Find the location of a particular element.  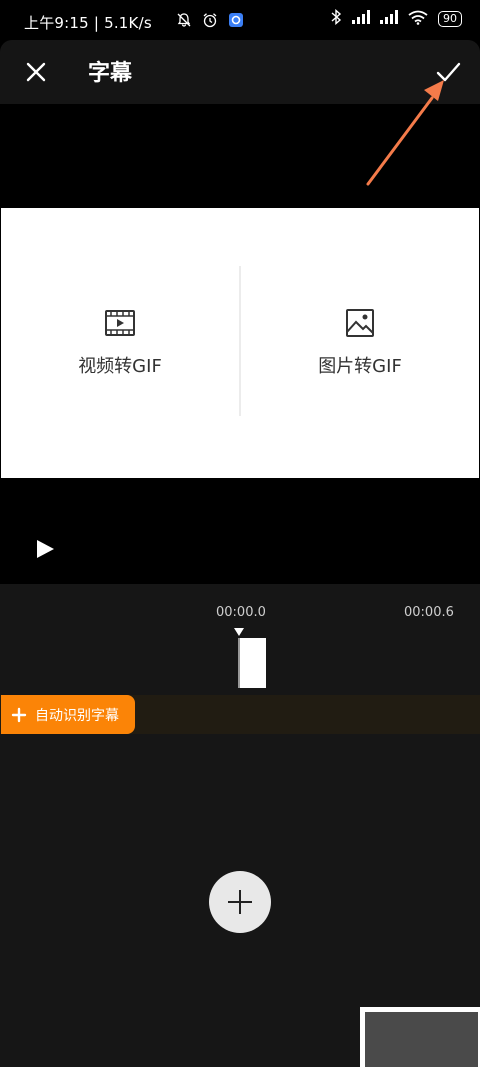

wifi-icon is located at coordinates (418, 19).